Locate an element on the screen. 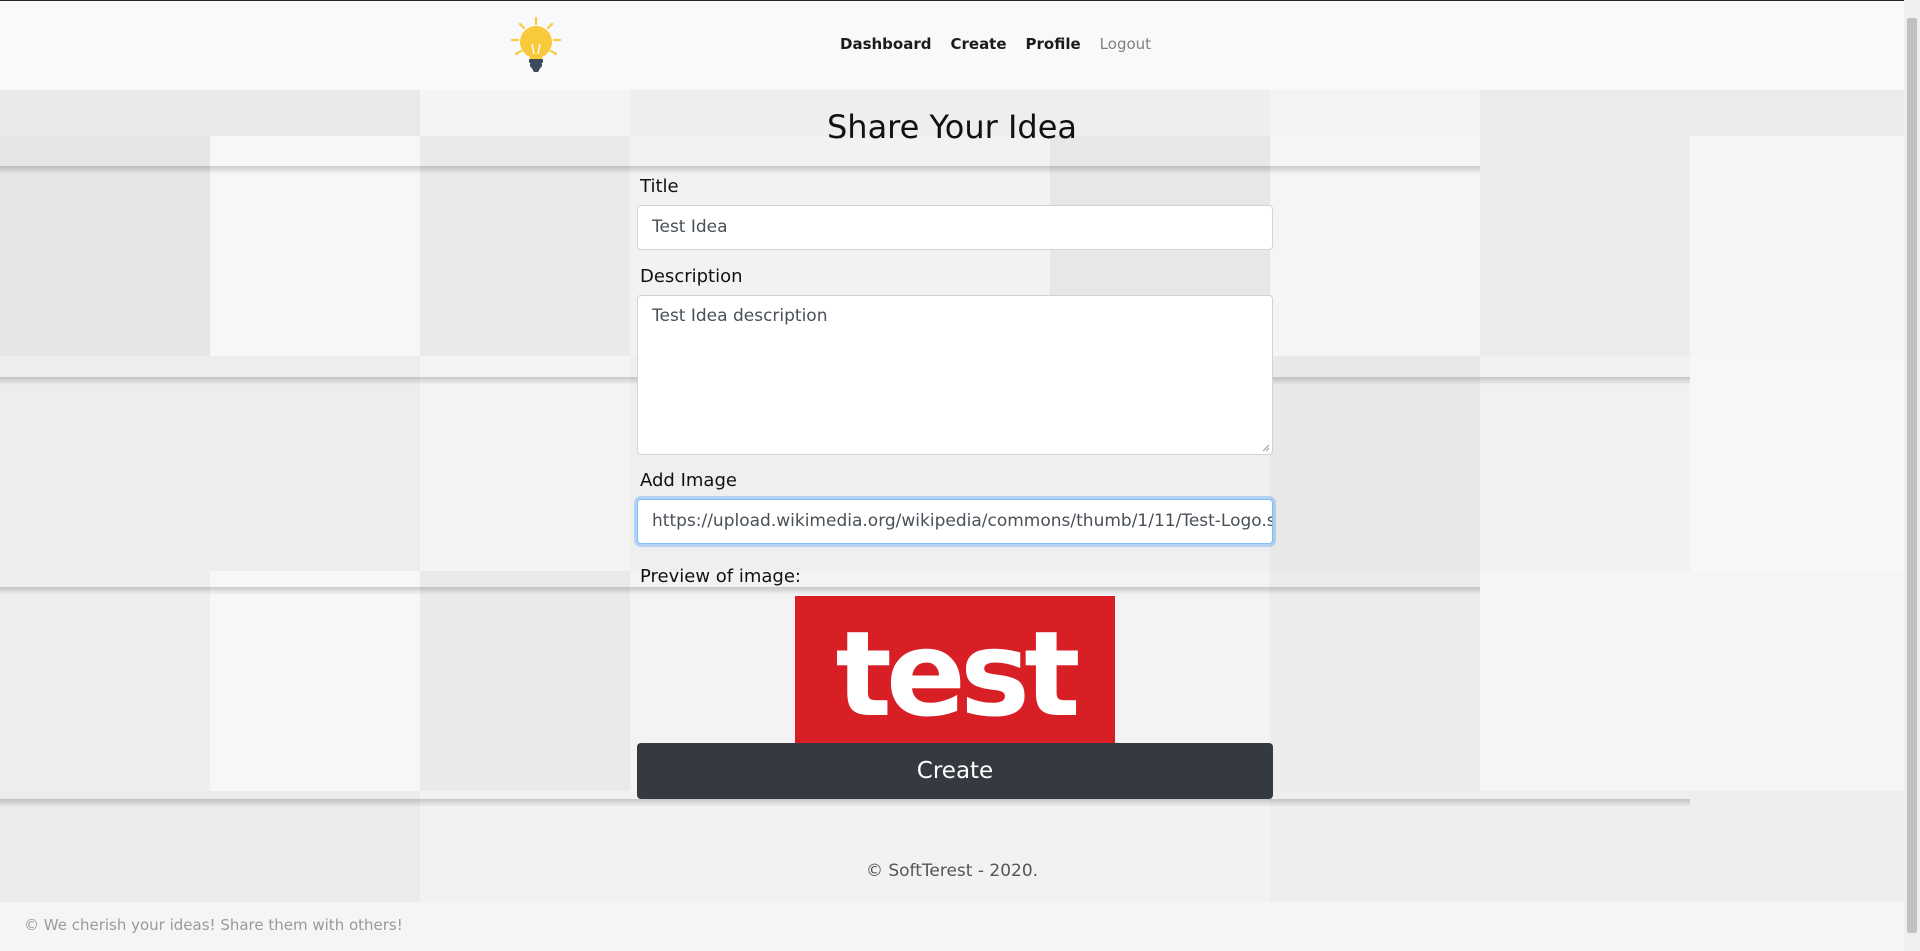  page-title: Share Your Idea is located at coordinates (952, 127).